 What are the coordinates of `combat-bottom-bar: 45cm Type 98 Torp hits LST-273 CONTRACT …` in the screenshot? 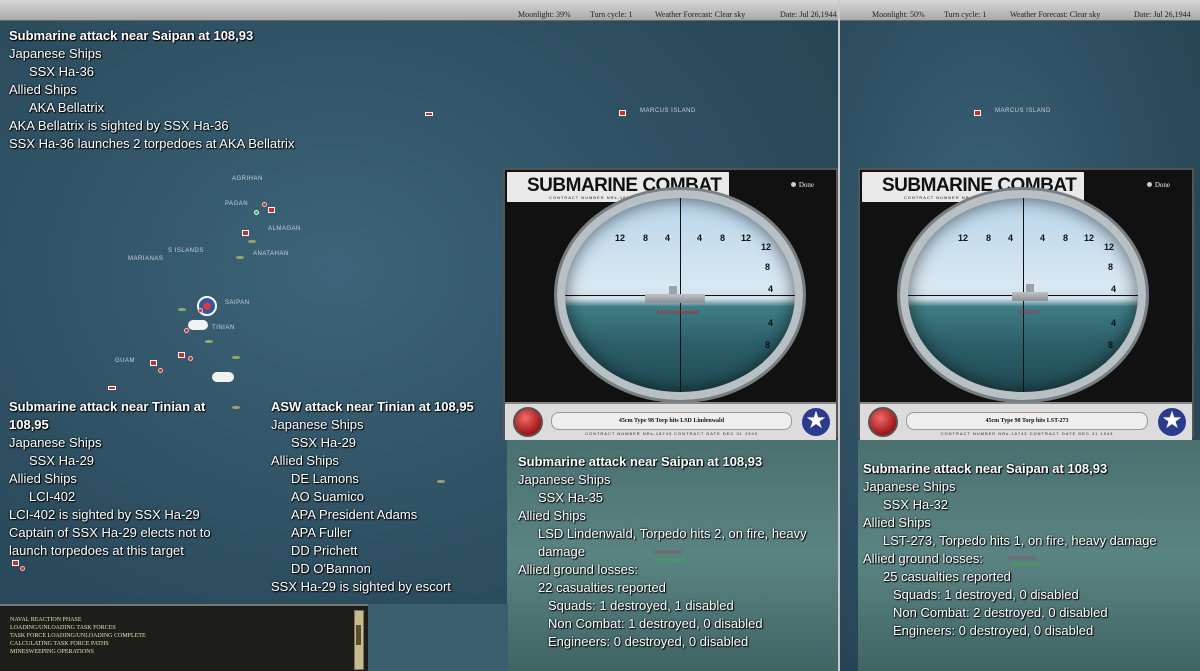 It's located at (1026, 421).